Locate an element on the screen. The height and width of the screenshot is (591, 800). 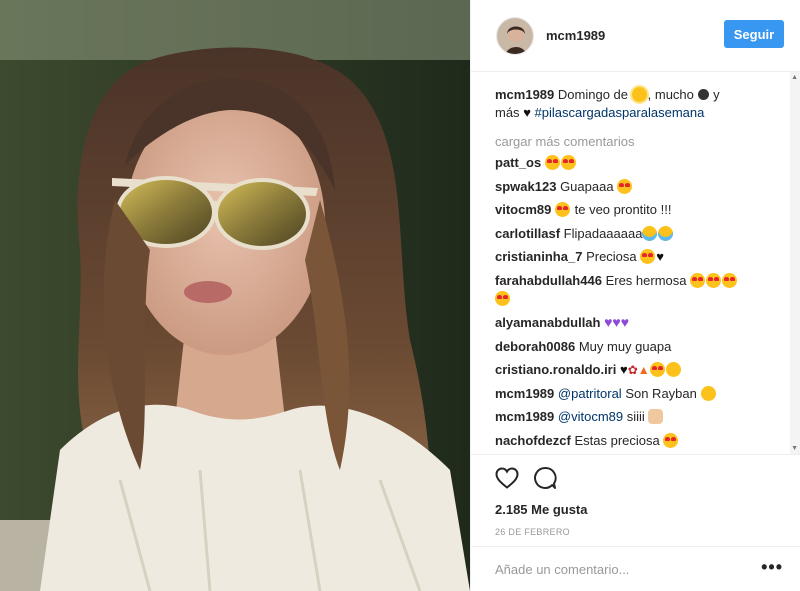
comment-item: spwak123 Guapaaa is located at coordinates (639, 187).